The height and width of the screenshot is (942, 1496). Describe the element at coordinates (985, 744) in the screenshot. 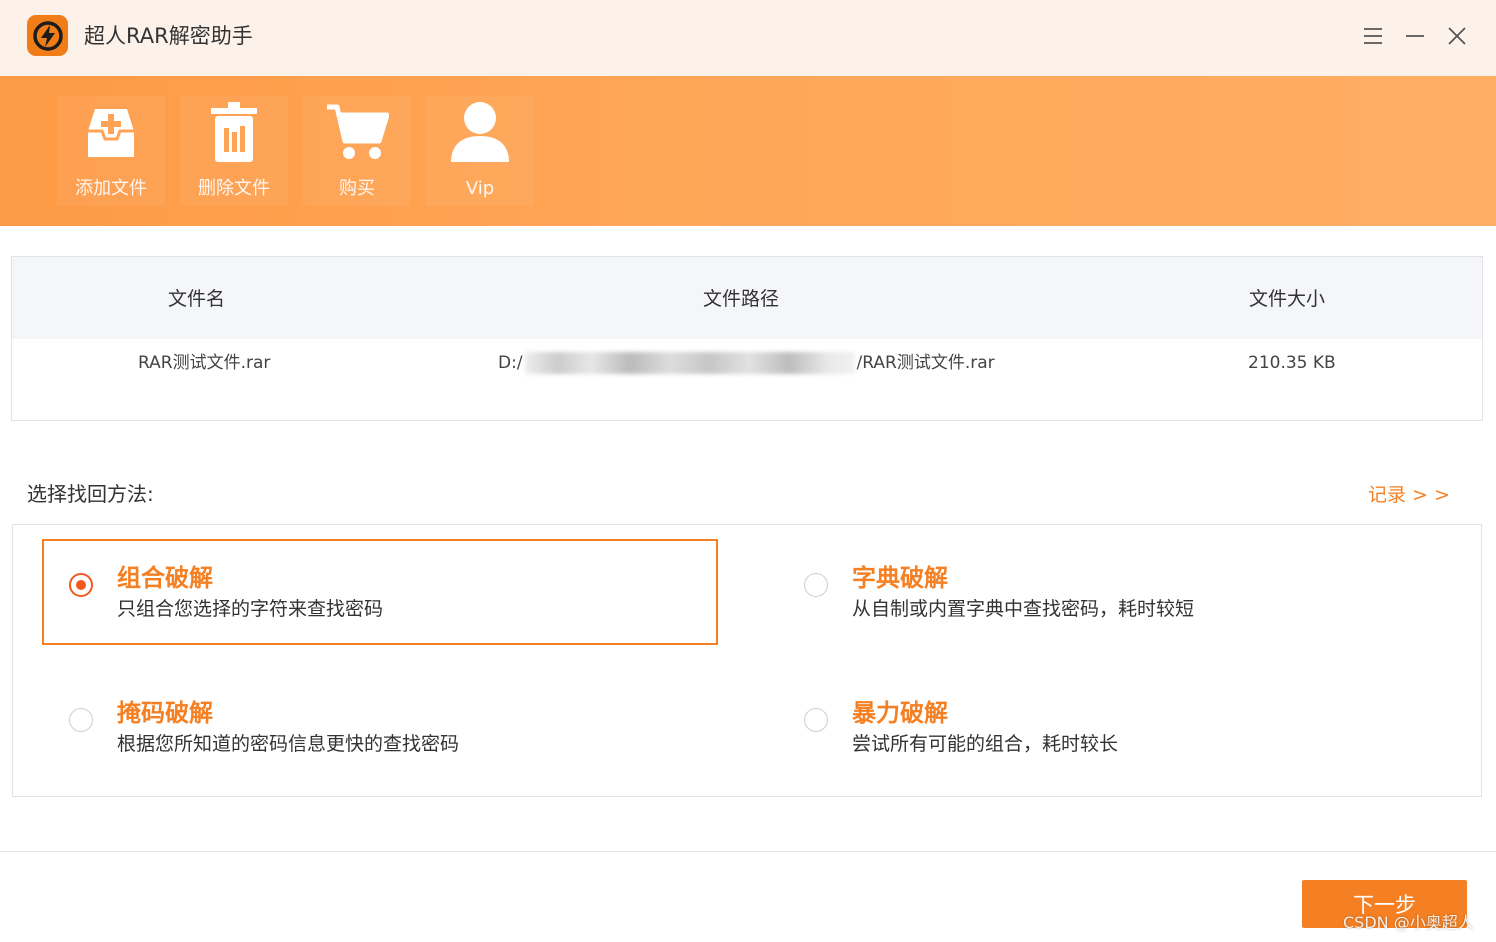

I see `option-desc: 尝试所有可能的组合，耗时较长` at that location.